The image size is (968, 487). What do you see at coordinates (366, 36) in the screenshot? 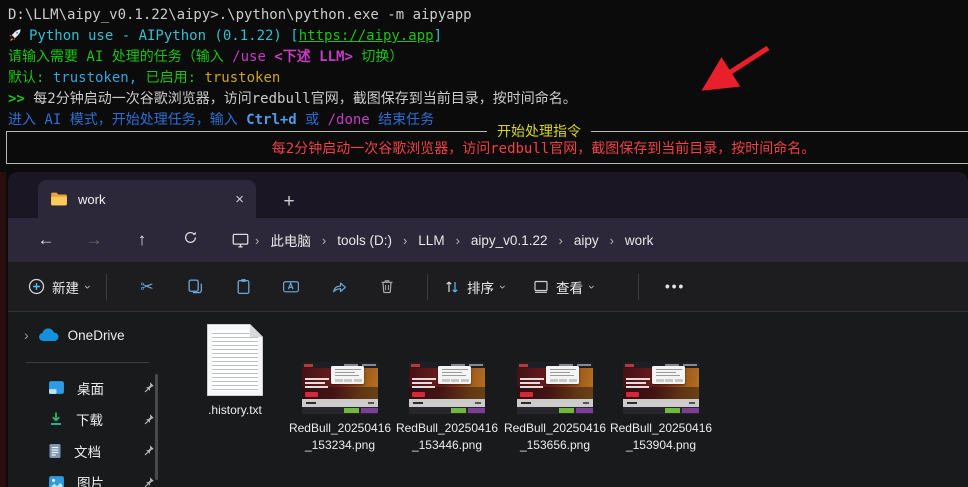
I see `aipy-link: https://aipy.app` at bounding box center [366, 36].